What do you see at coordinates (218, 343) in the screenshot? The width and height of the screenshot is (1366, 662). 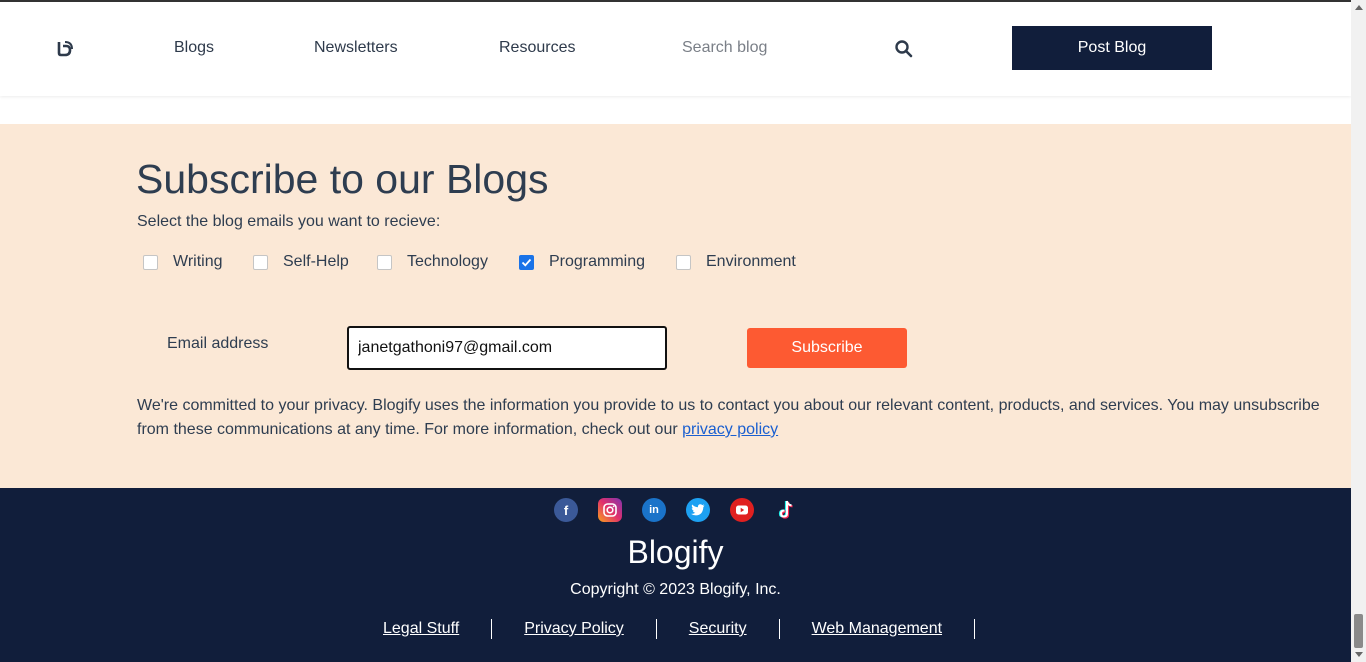 I see `email-label: Email address` at bounding box center [218, 343].